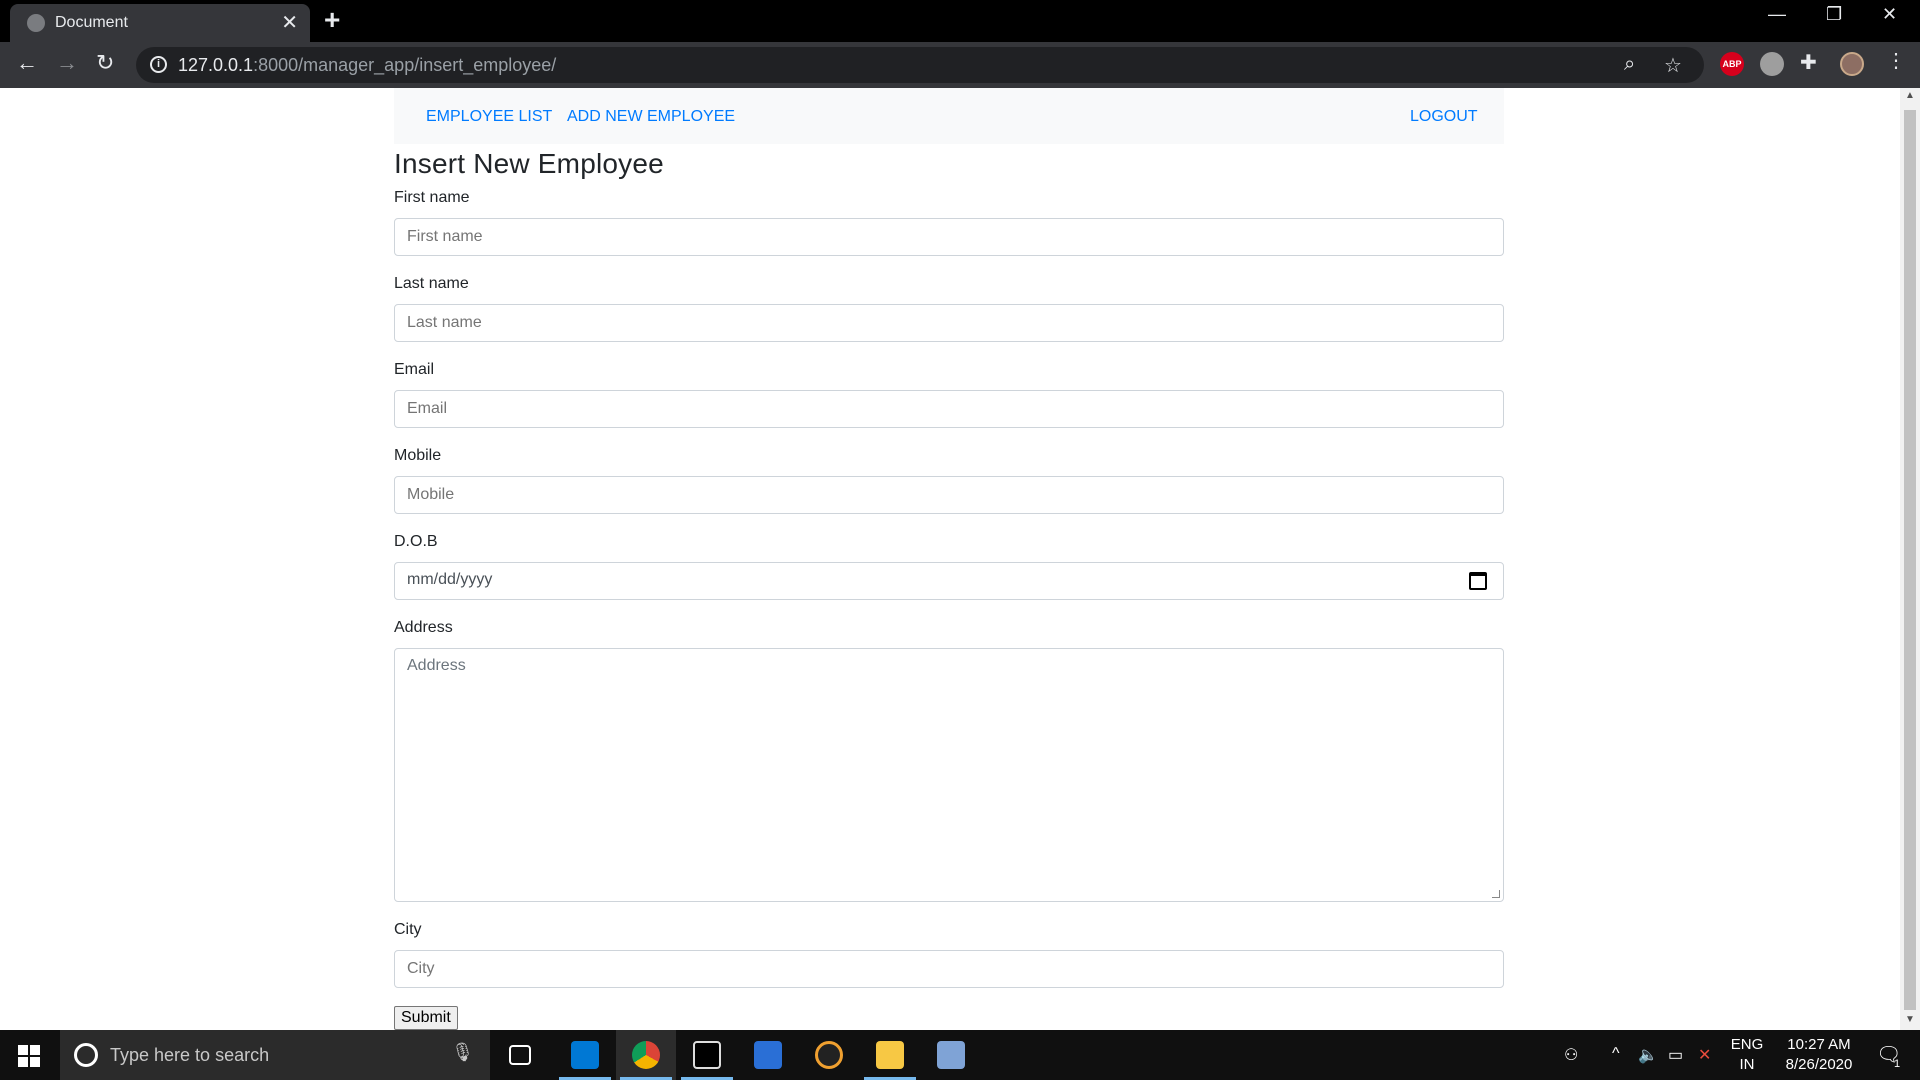 The height and width of the screenshot is (1080, 1920). Describe the element at coordinates (29, 1056) in the screenshot. I see `windows-start-icon` at that location.